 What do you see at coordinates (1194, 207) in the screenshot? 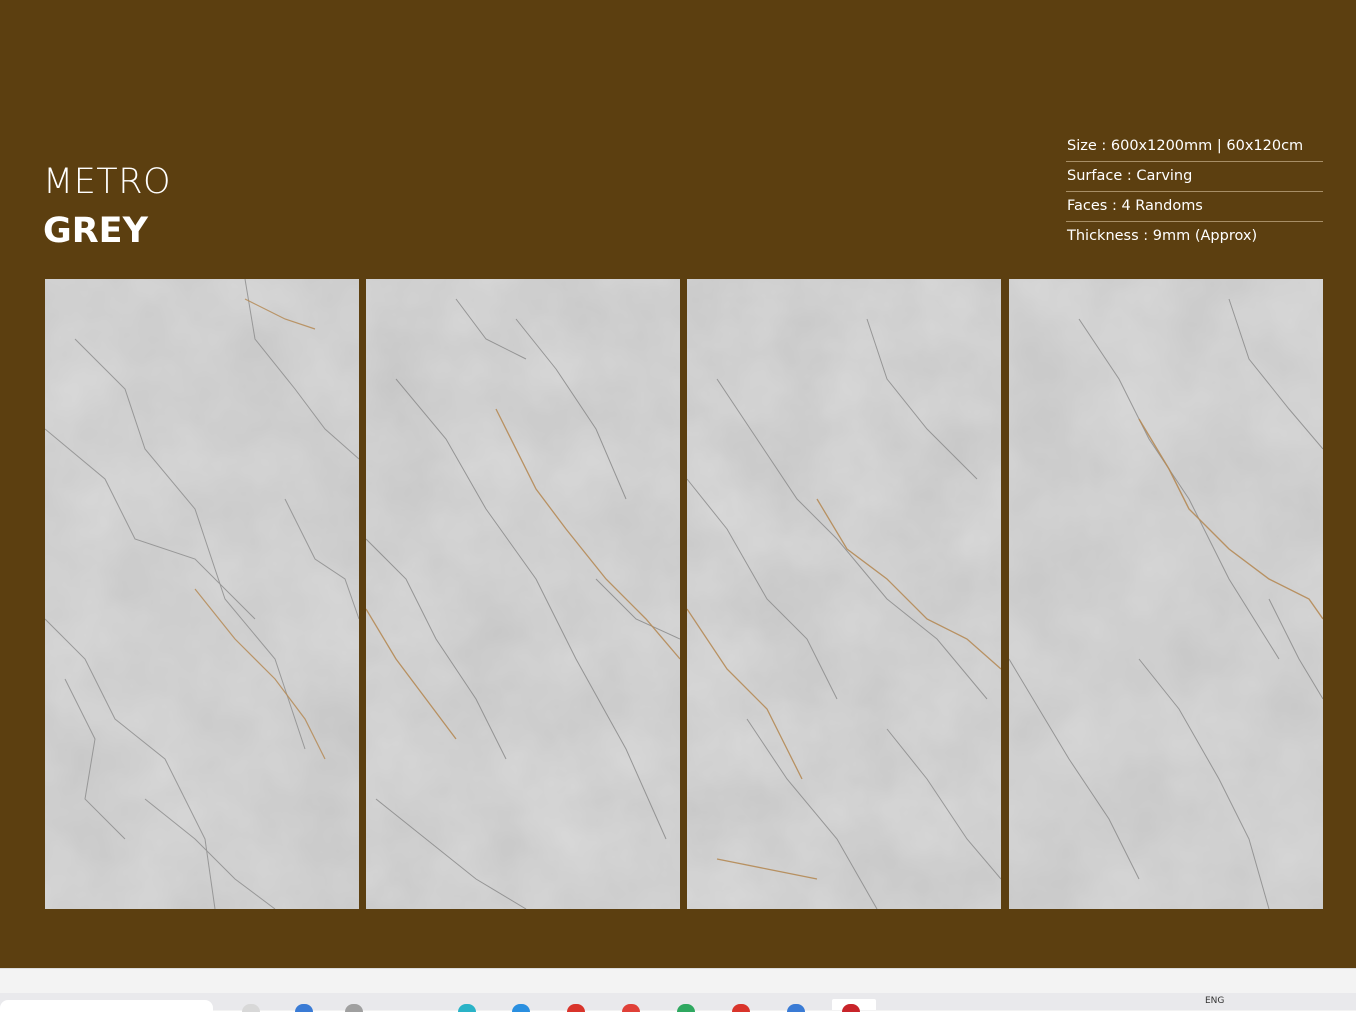
I see `spec-faces: Faces : 4 Randoms` at bounding box center [1194, 207].